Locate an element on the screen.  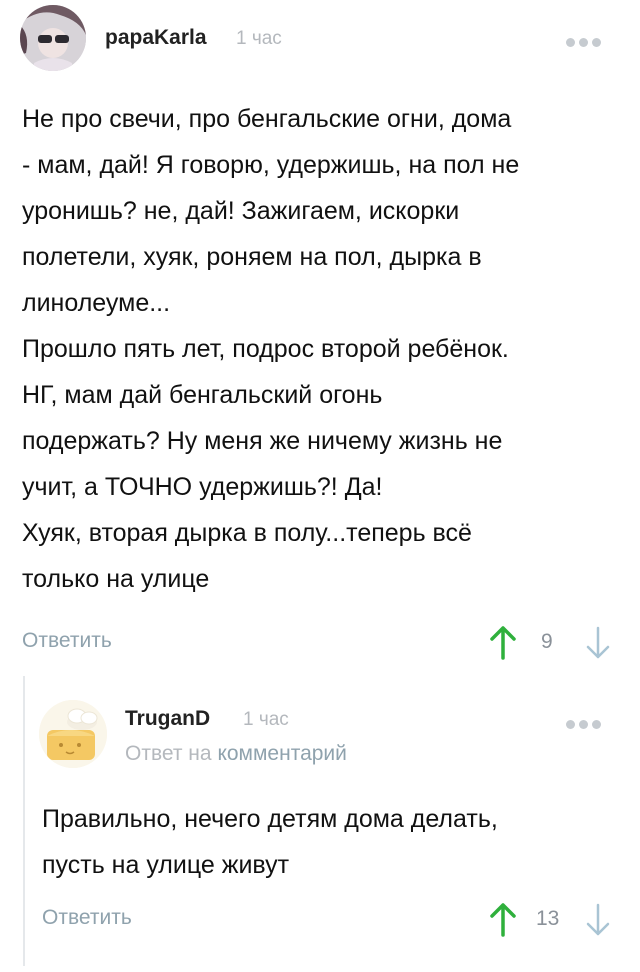
reply-line: пусть на улице живут is located at coordinates (166, 865).